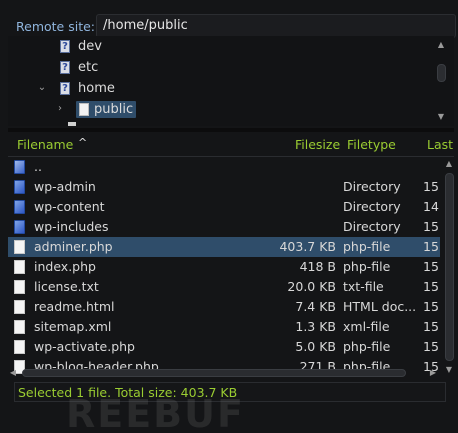 This screenshot has height=433, width=458. I want to click on watermark-logo: REEBUF, so click(155, 412).